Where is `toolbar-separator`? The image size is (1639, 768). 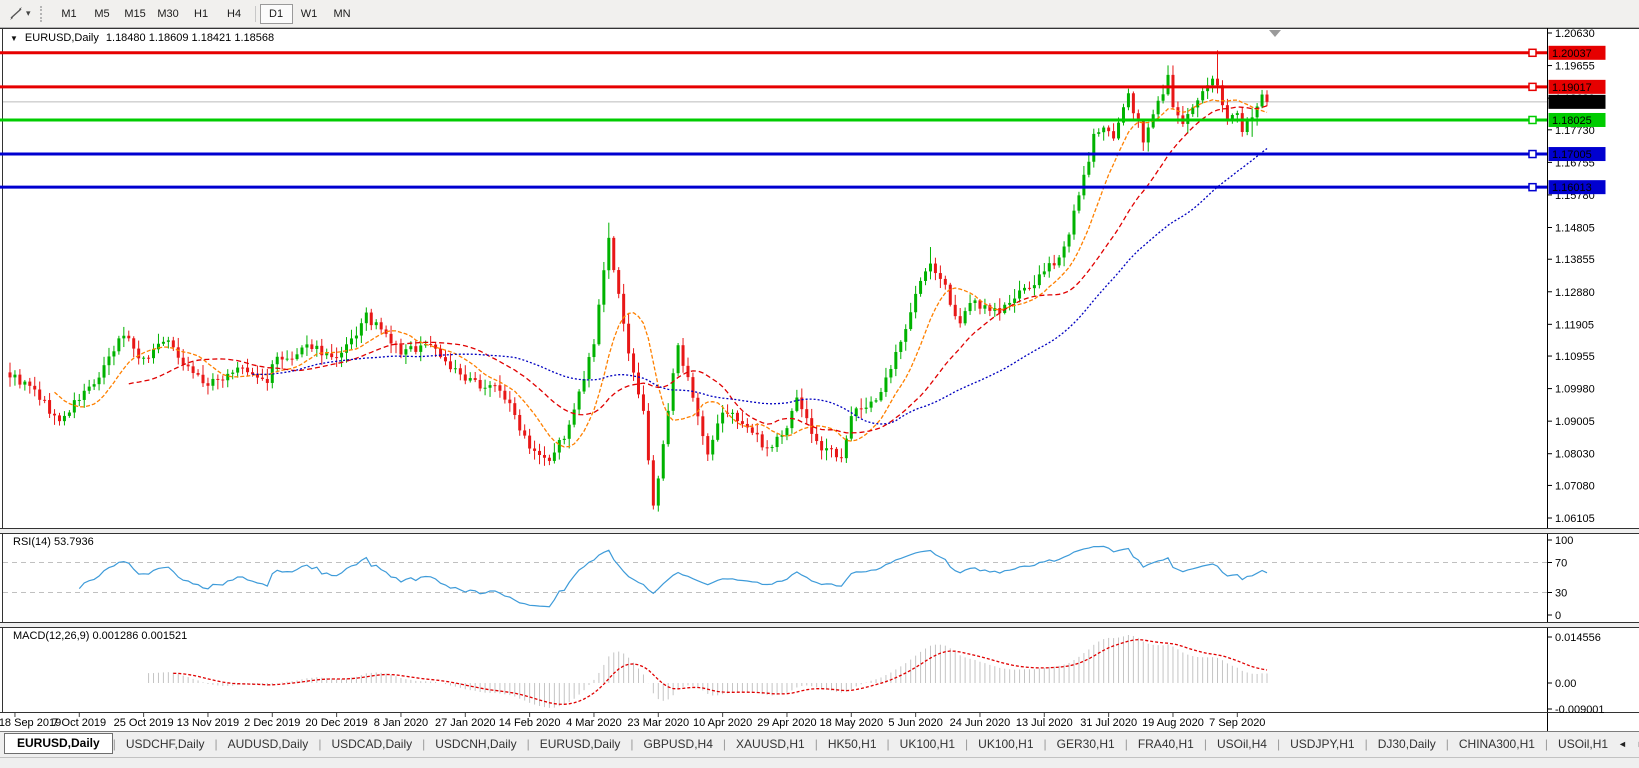 toolbar-separator is located at coordinates (255, 13).